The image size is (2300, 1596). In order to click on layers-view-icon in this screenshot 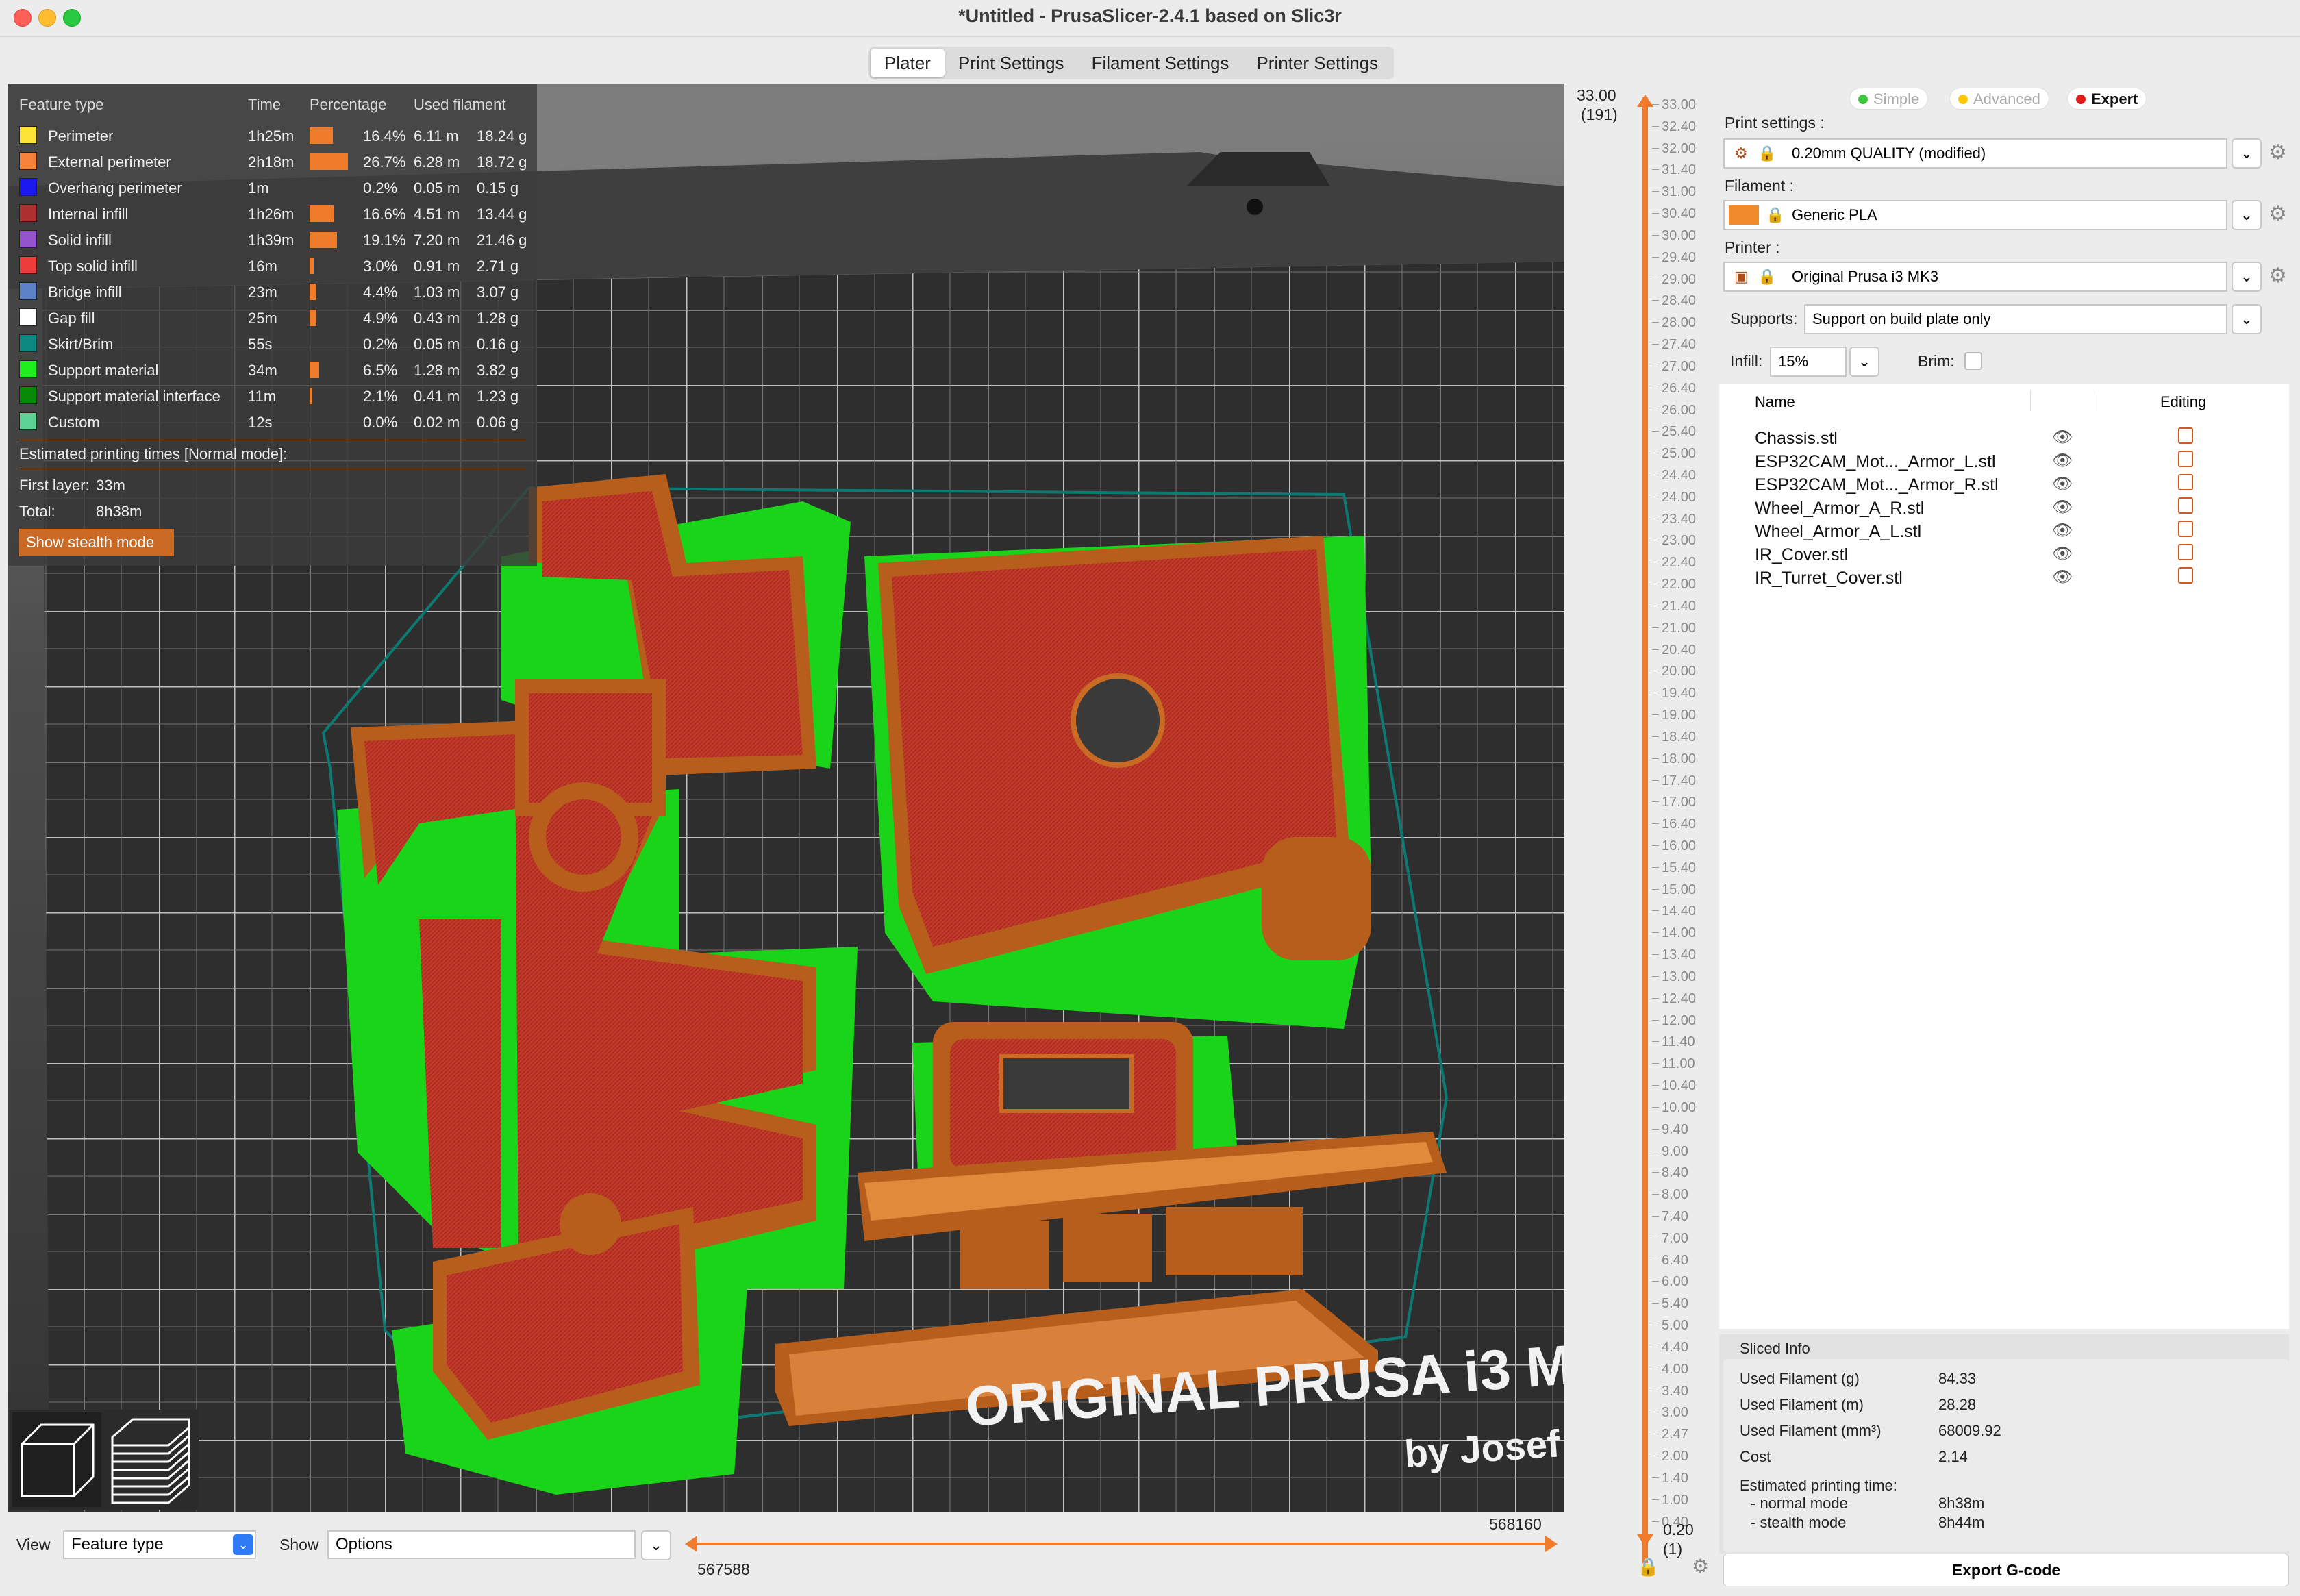, I will do `click(150, 1461)`.